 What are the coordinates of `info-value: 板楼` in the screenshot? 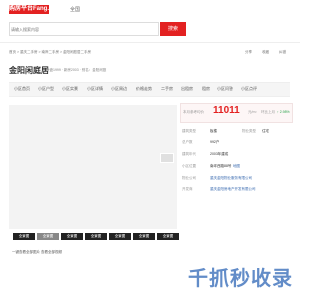 It's located at (213, 131).